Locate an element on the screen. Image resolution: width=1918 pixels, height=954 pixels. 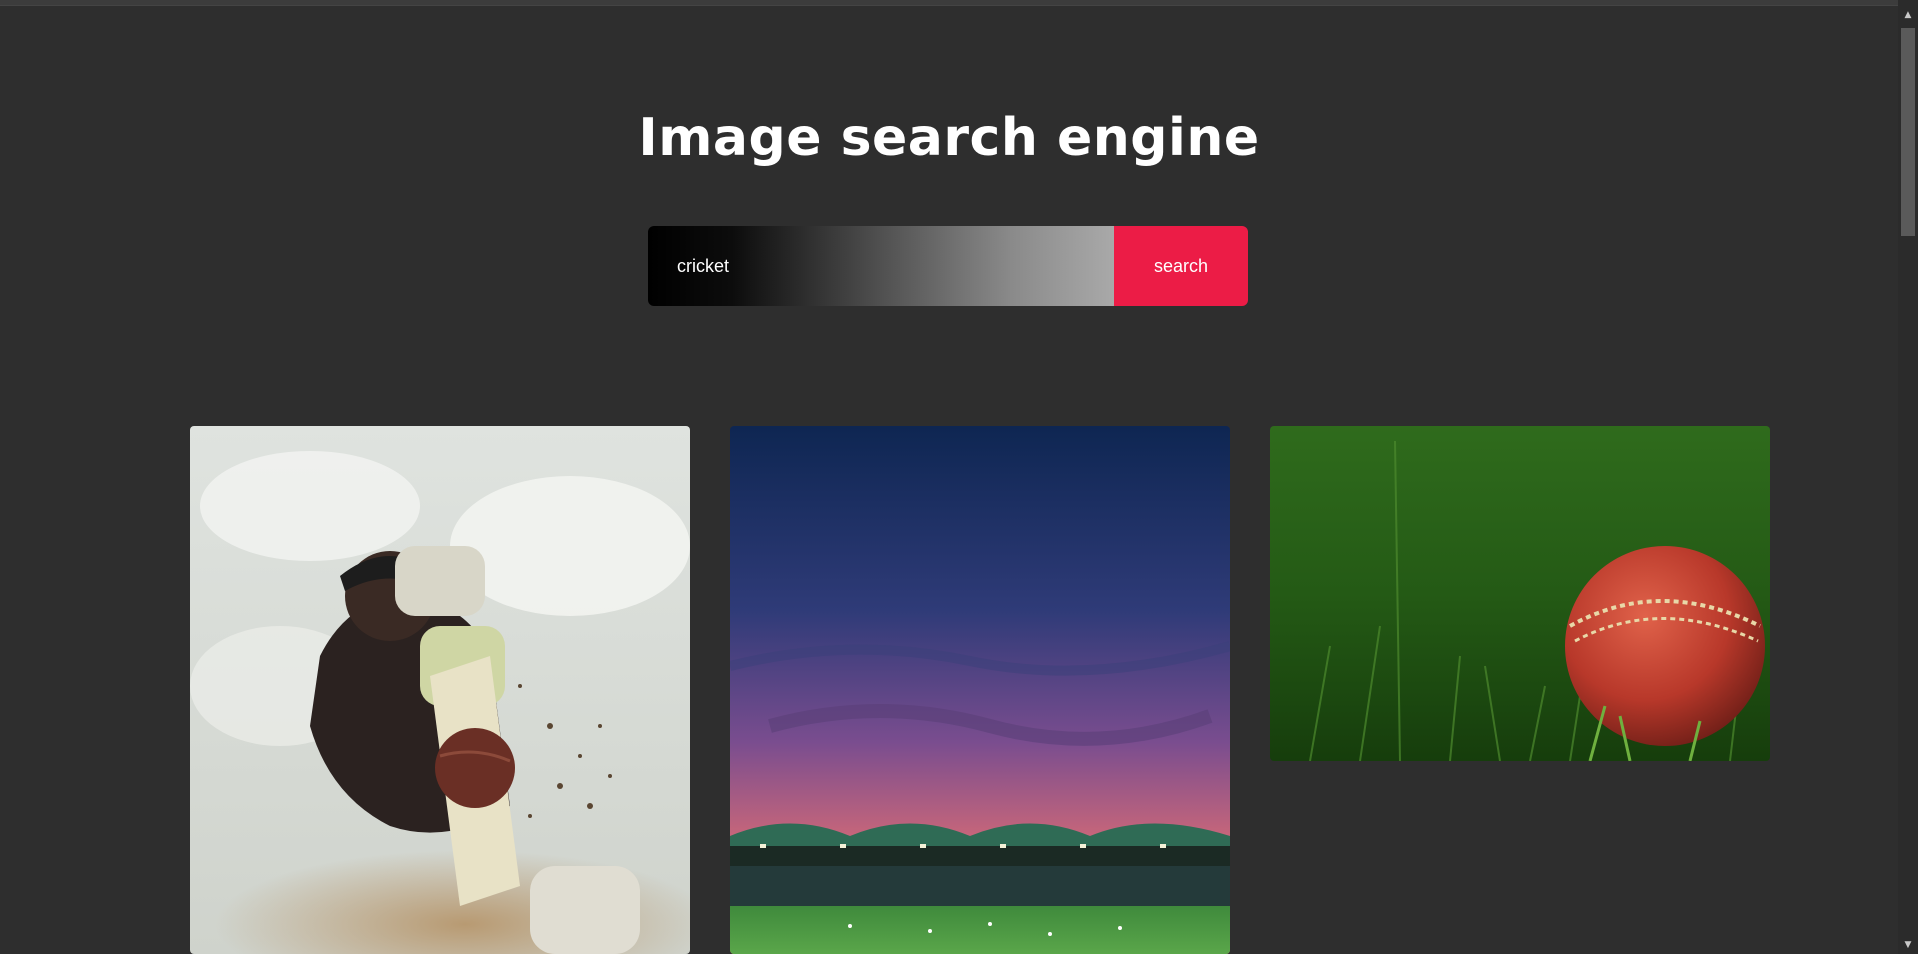
page-title: Image search engine is located at coordinates (949, 138).